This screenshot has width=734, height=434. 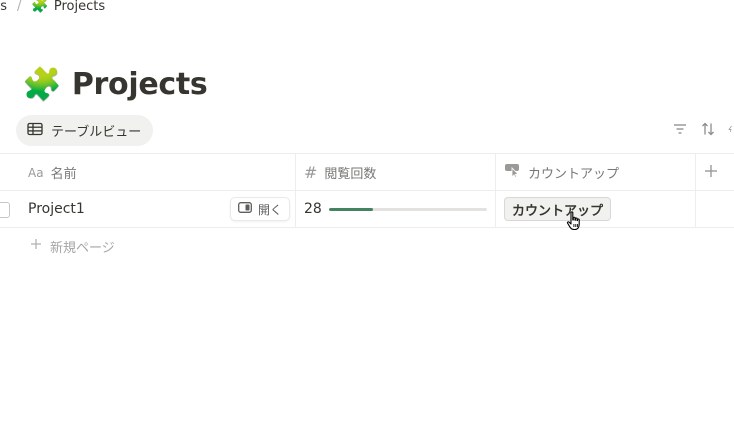 I want to click on page-title-text: Projects, so click(x=140, y=84).